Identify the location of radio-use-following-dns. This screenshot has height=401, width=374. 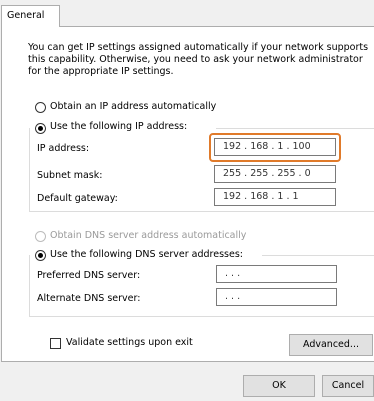
(40, 255).